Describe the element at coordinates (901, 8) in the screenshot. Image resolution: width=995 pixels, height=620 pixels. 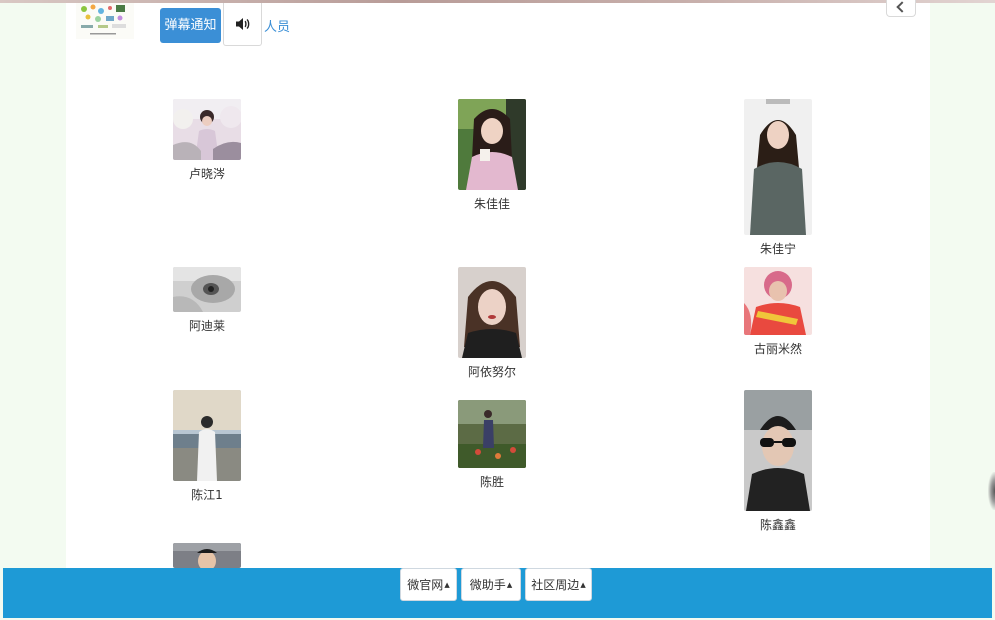
I see `back-button` at that location.